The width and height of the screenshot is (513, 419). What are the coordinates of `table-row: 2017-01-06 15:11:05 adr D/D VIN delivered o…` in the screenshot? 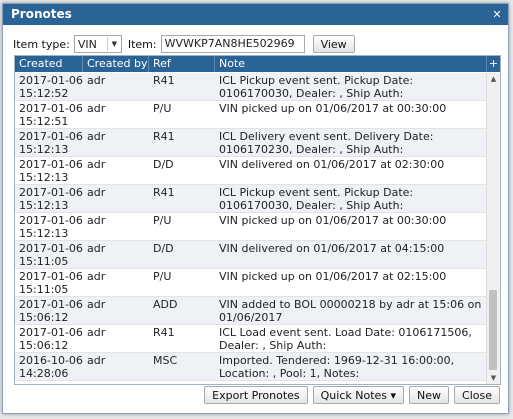 It's located at (251, 255).